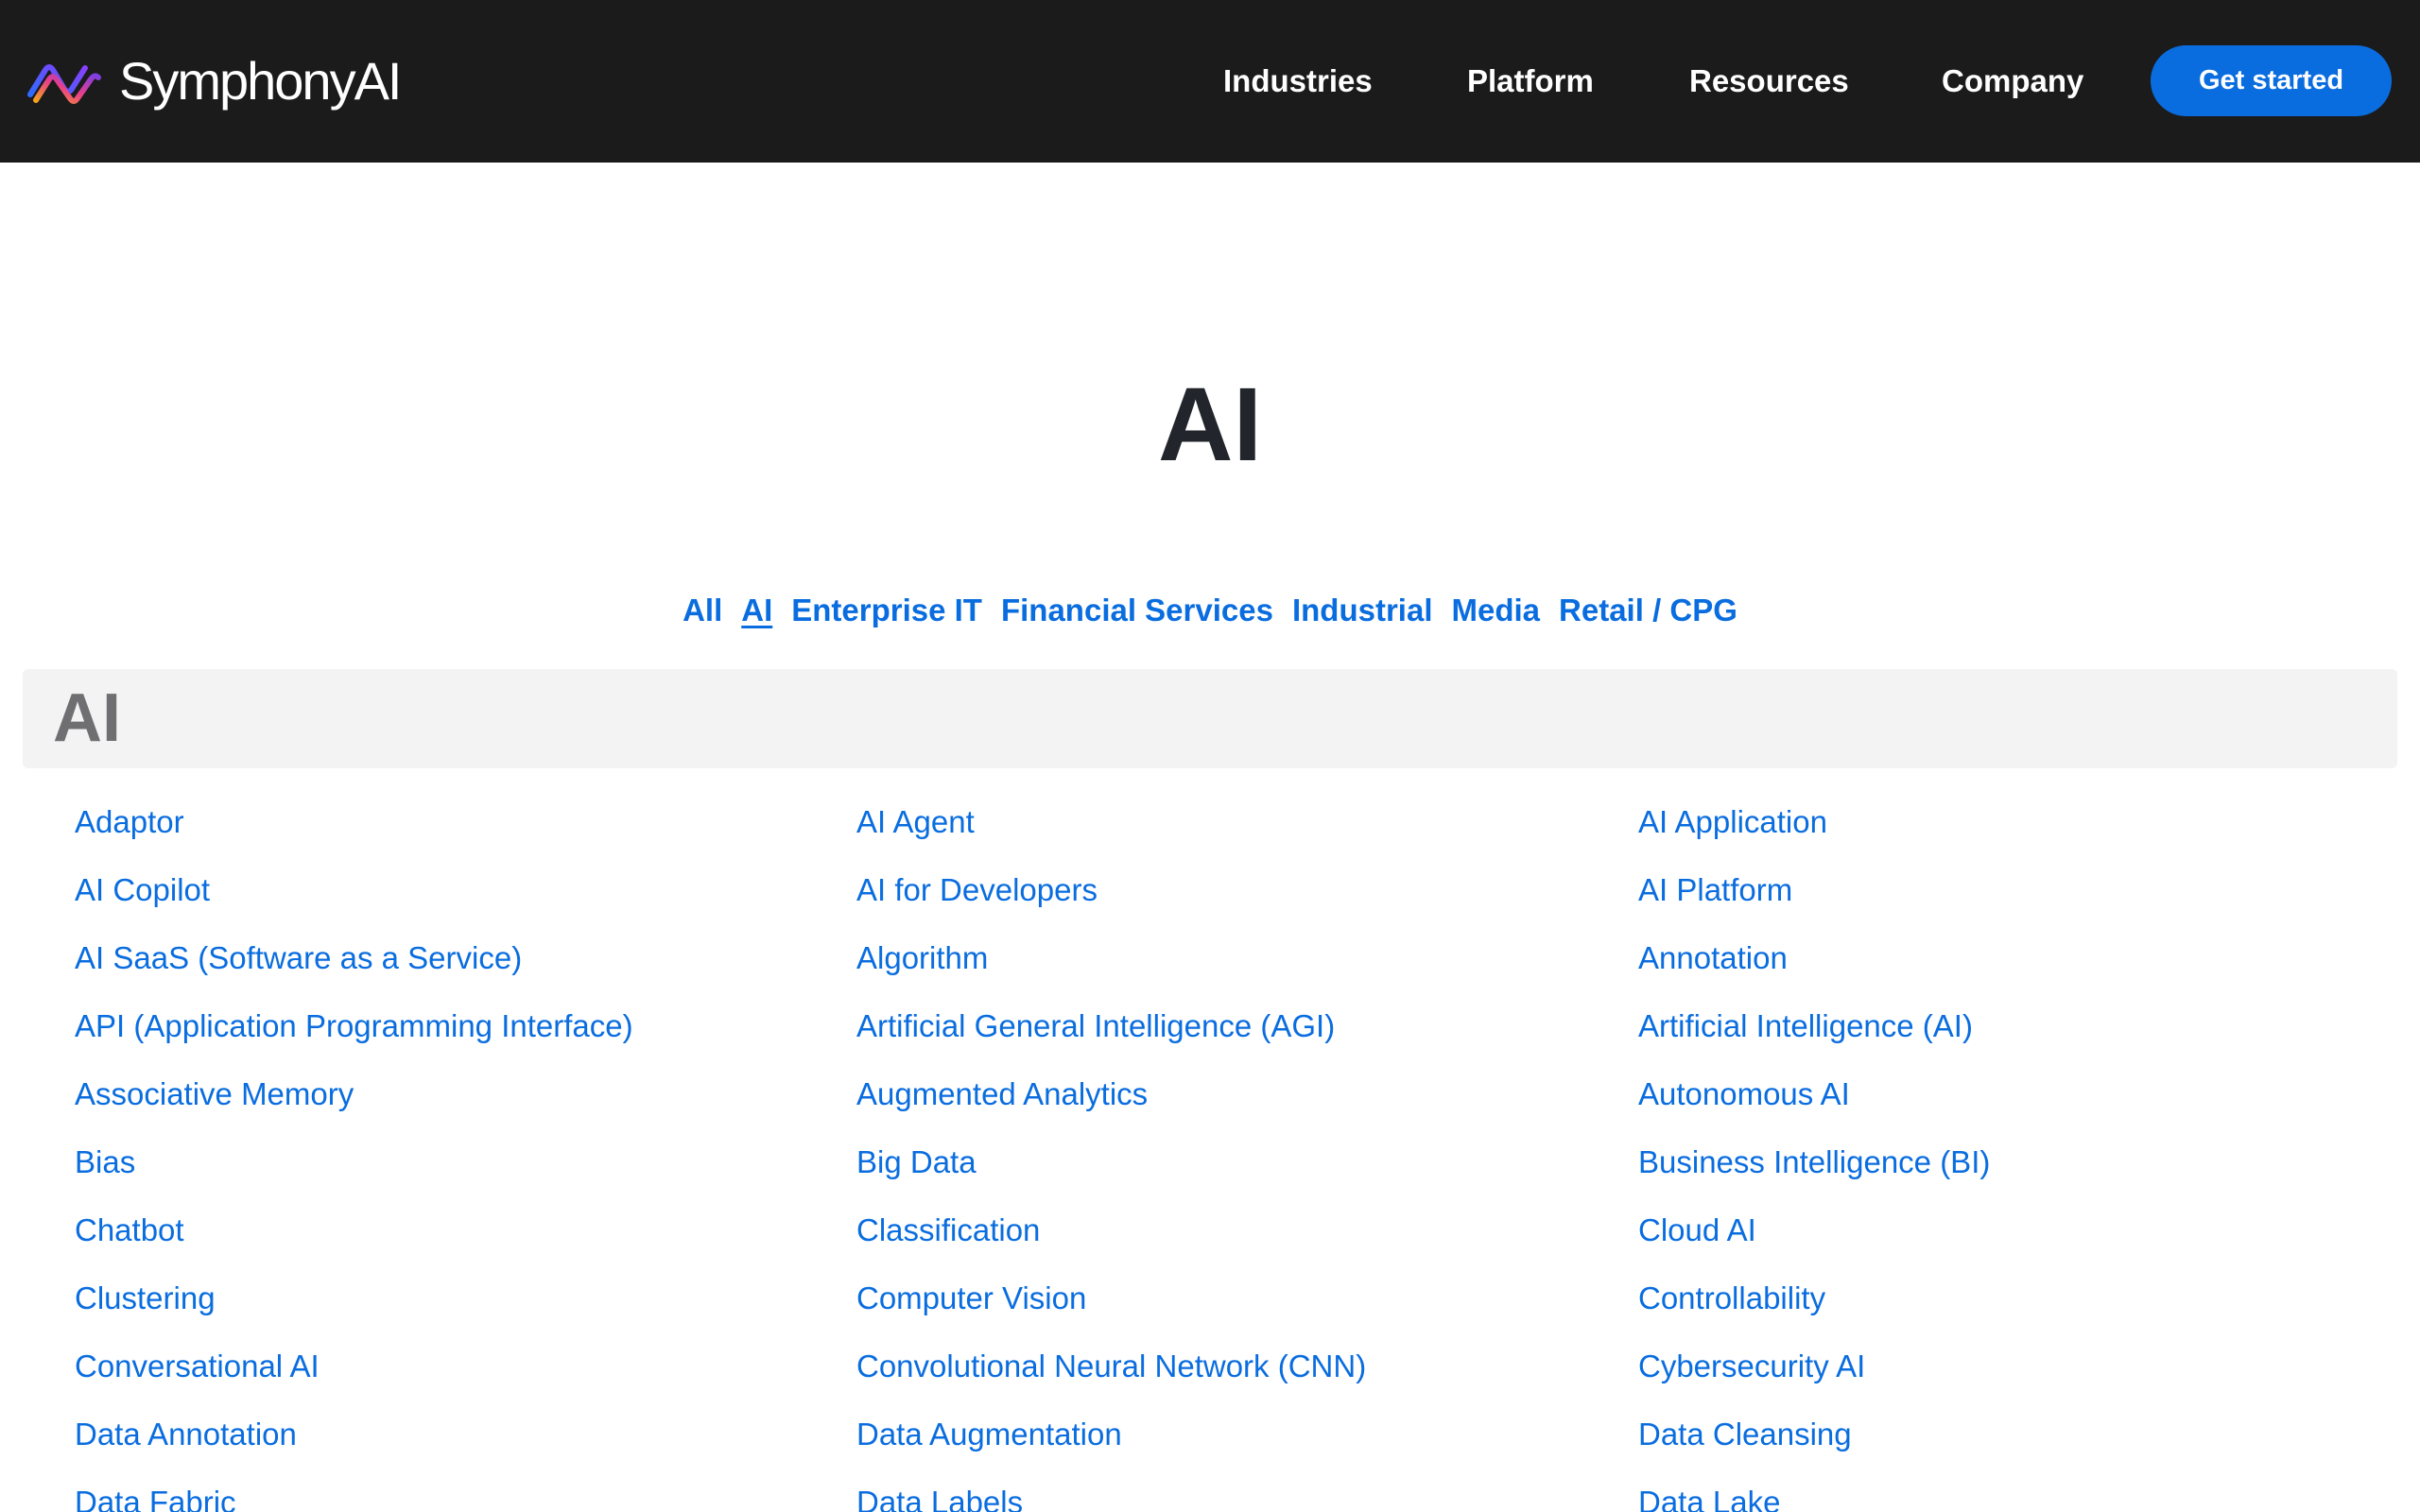 The image size is (2420, 1512). What do you see at coordinates (2019, 830) in the screenshot?
I see `term-link: AI Application` at bounding box center [2019, 830].